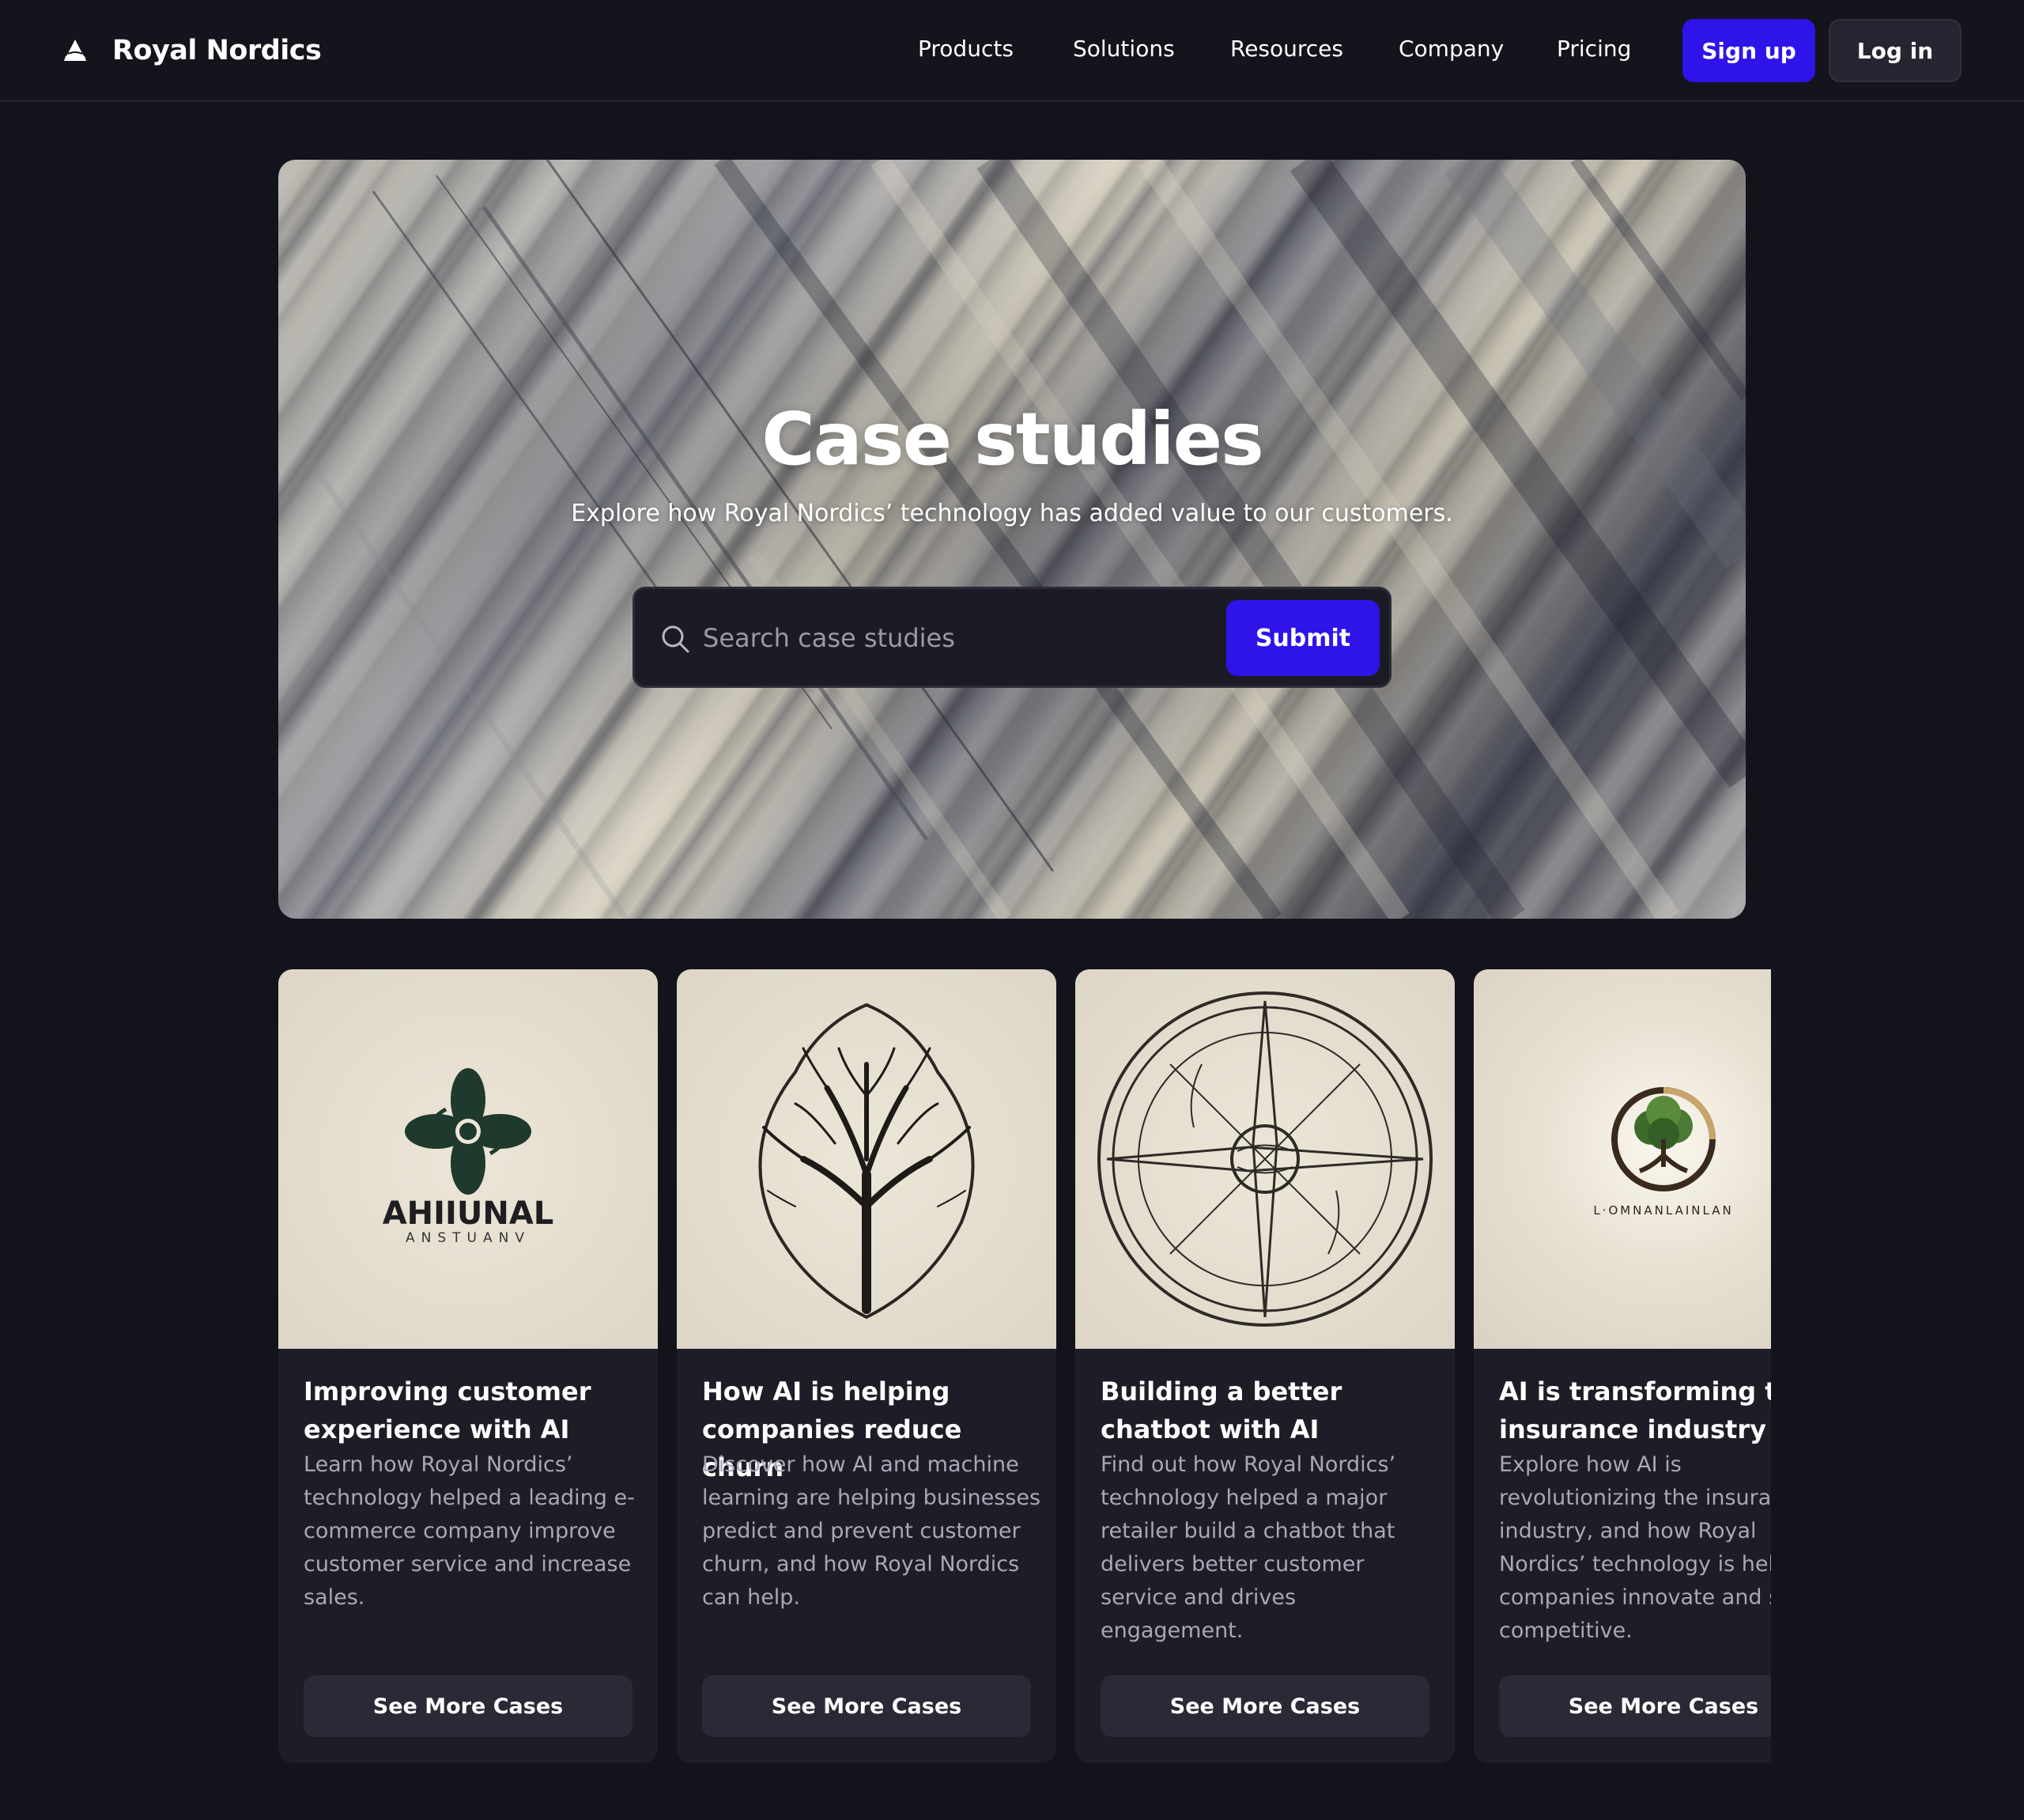 Image resolution: width=2024 pixels, height=1820 pixels. I want to click on search-input, so click(956, 638).